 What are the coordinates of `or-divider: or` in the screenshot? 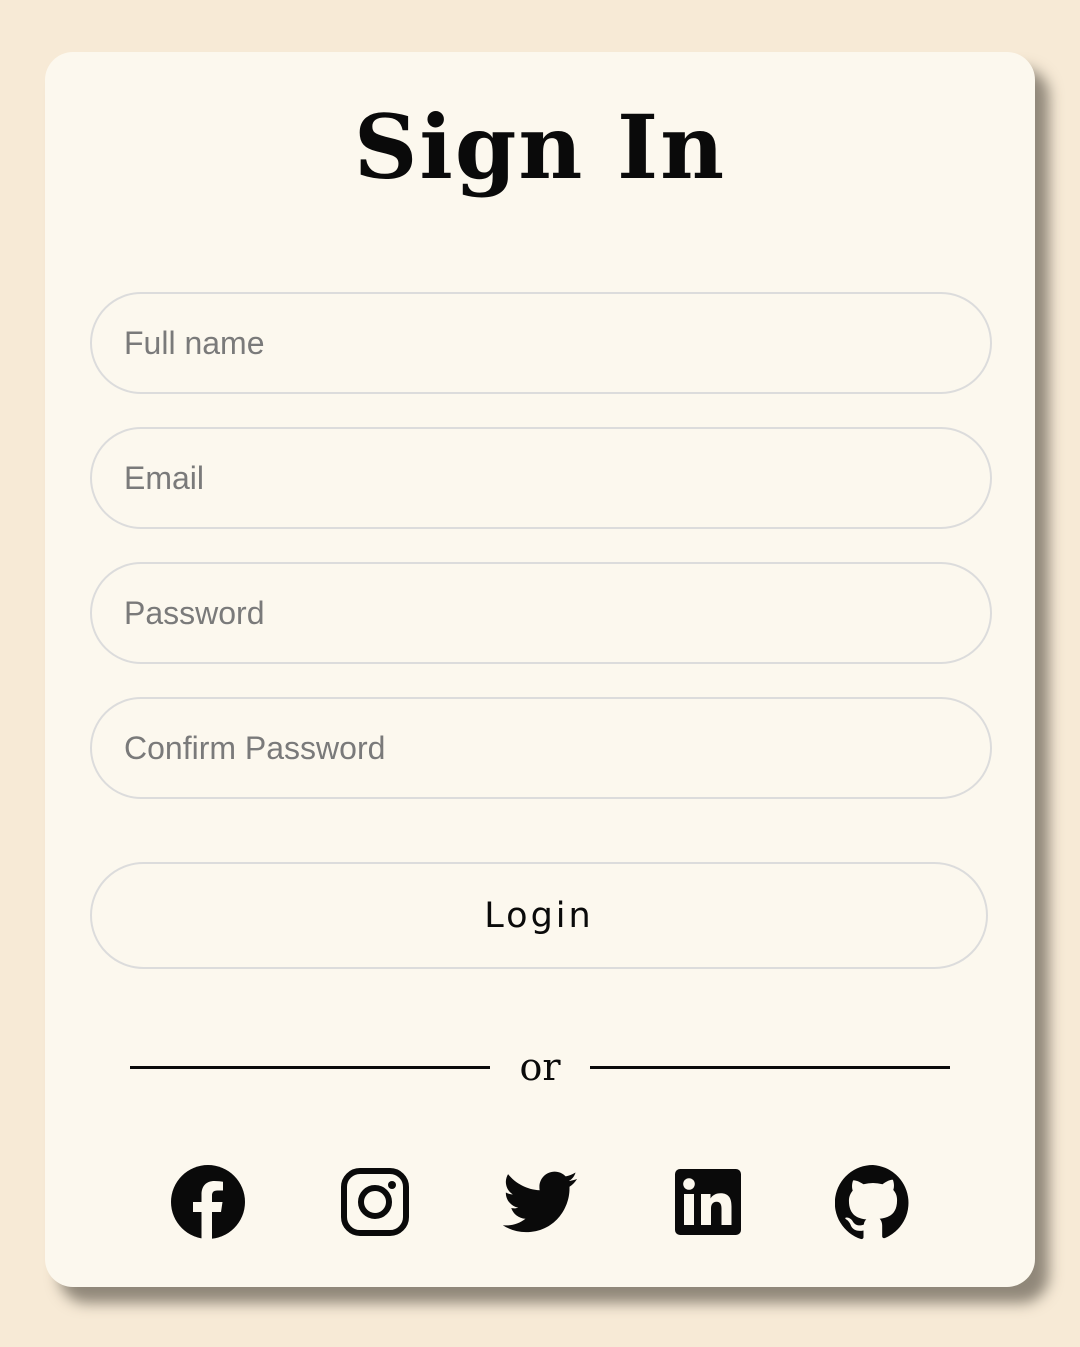 It's located at (540, 1067).